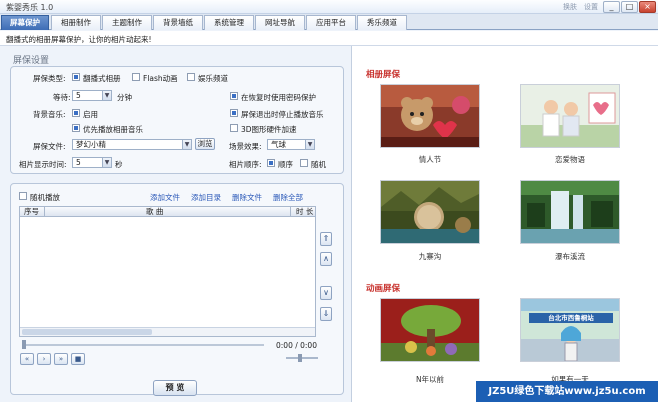 The height and width of the screenshot is (402, 658). What do you see at coordinates (326, 239) in the screenshot?
I see `move-top-button: ⇑` at bounding box center [326, 239].